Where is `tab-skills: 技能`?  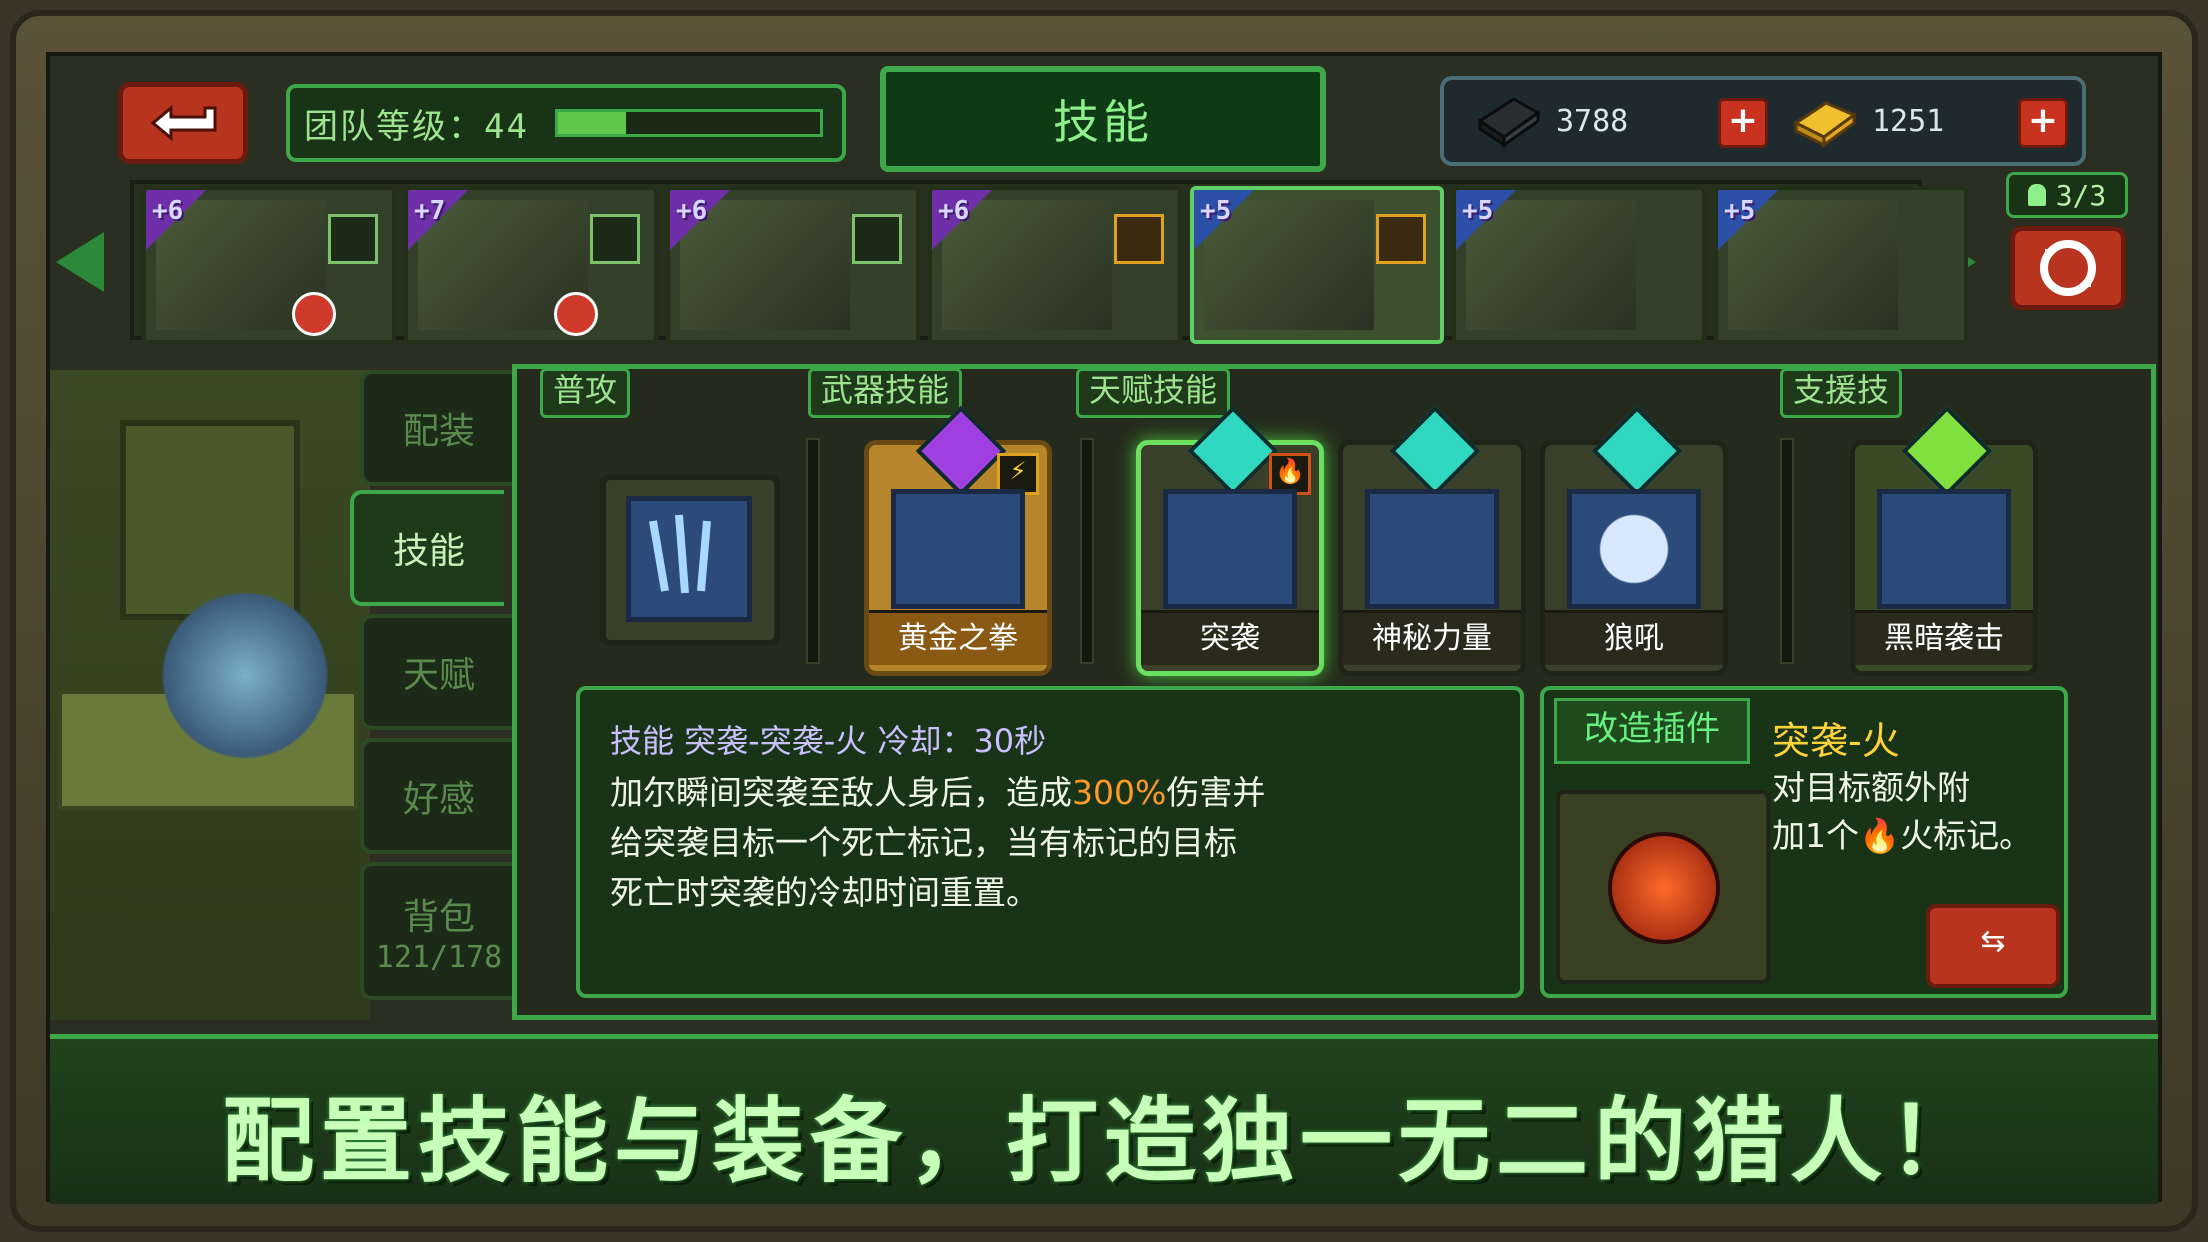 tab-skills: 技能 is located at coordinates (427, 548).